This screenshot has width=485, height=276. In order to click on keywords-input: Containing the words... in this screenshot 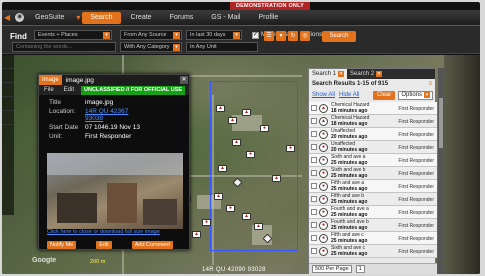, I will do `click(64, 47)`.